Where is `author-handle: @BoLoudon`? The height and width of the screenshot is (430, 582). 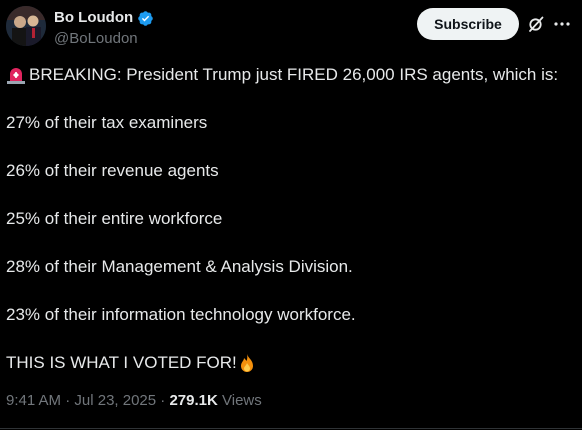
author-handle: @BoLoudon is located at coordinates (104, 39).